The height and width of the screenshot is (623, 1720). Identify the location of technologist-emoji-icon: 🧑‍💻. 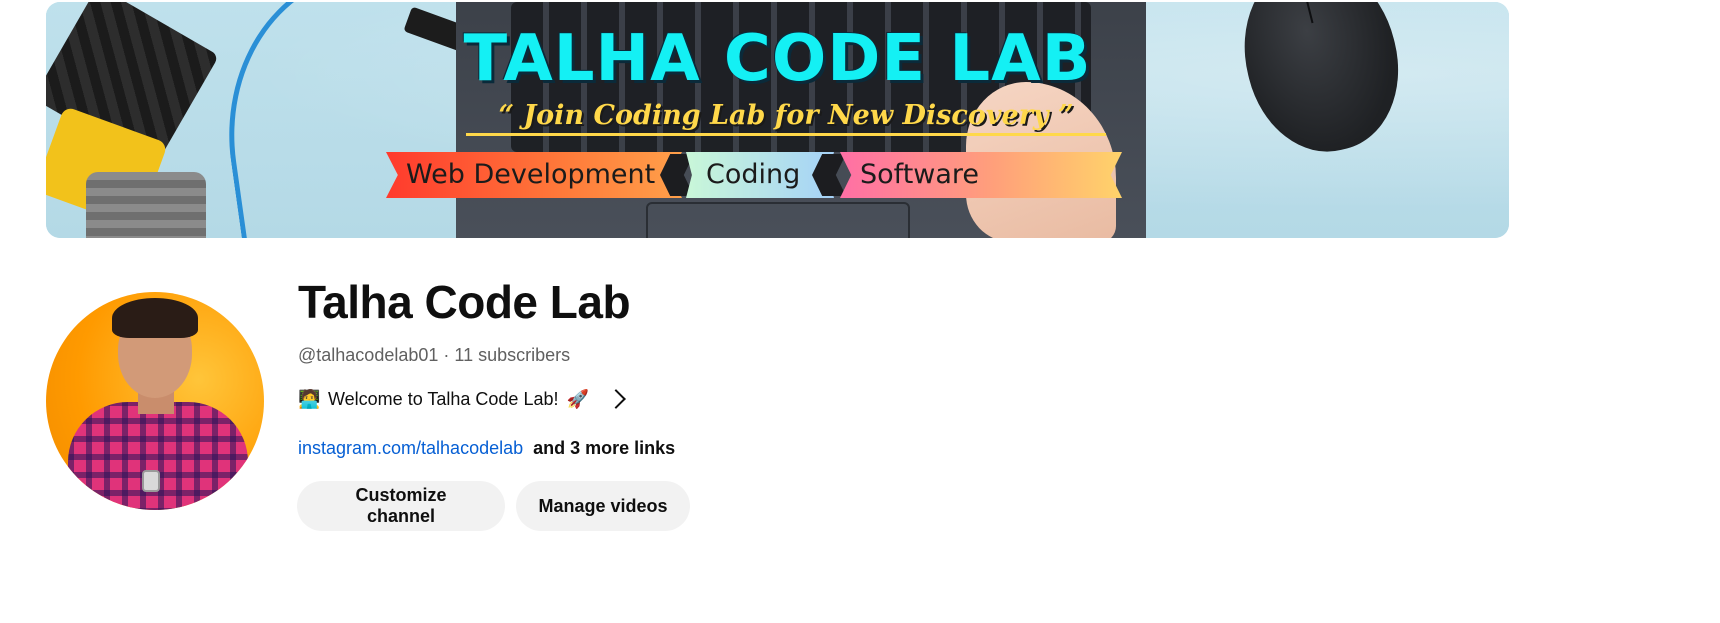
(309, 398).